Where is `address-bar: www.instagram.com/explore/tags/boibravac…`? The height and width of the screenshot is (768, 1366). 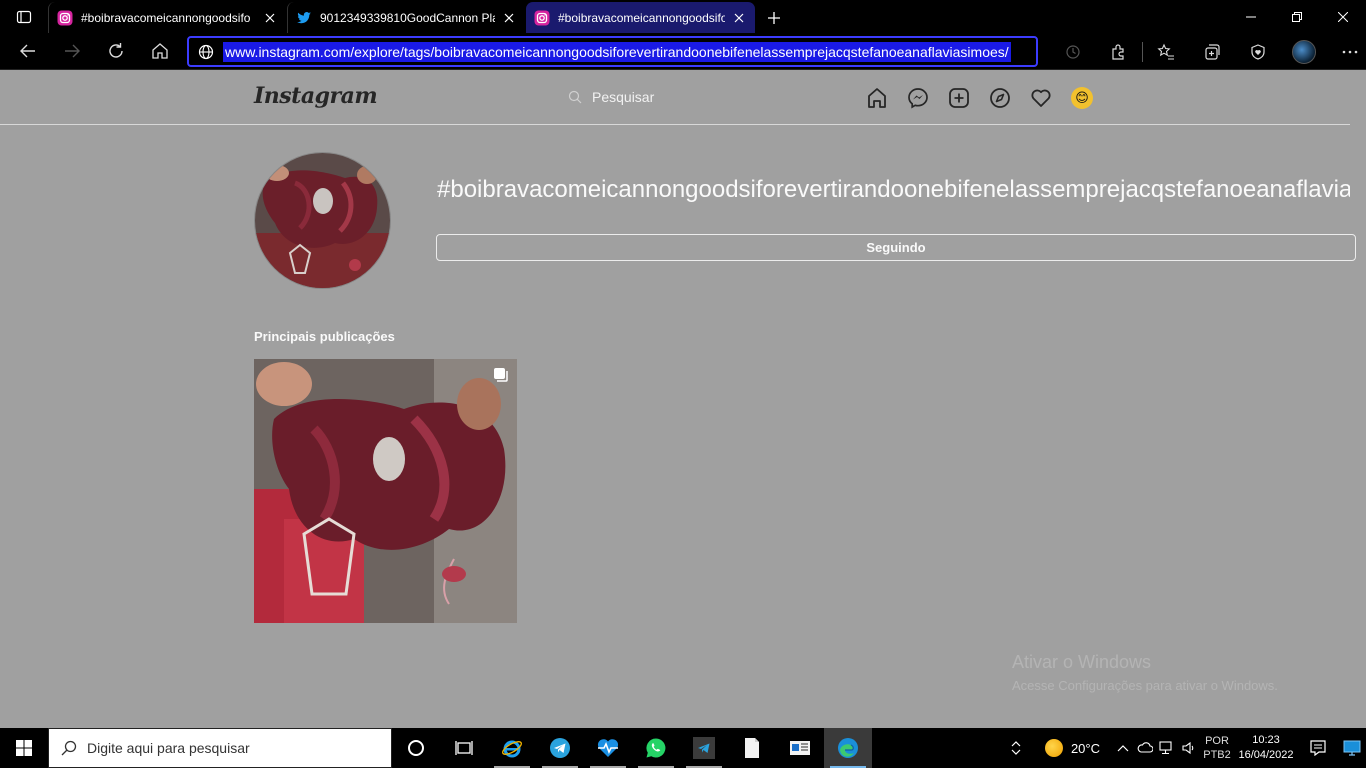
address-bar: www.instagram.com/explore/tags/boibravac… is located at coordinates (612, 51).